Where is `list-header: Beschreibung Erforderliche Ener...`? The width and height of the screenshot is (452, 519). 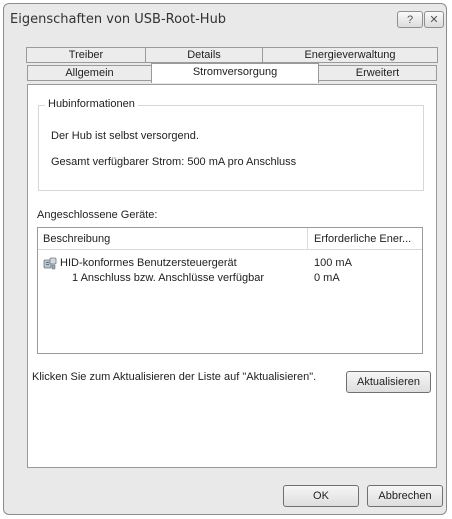 list-header: Beschreibung Erforderliche Ener... is located at coordinates (230, 239).